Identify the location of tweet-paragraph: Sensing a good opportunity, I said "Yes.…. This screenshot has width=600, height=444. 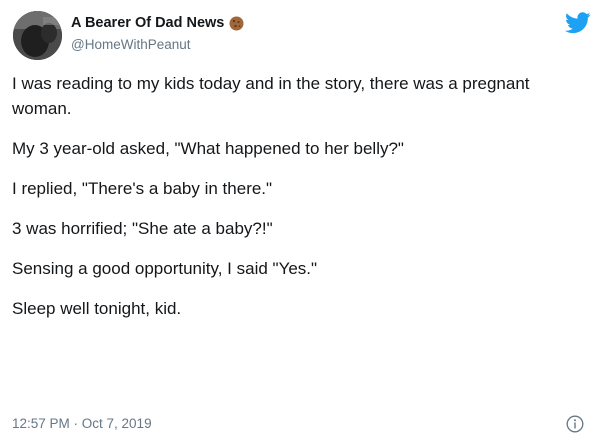
(165, 268).